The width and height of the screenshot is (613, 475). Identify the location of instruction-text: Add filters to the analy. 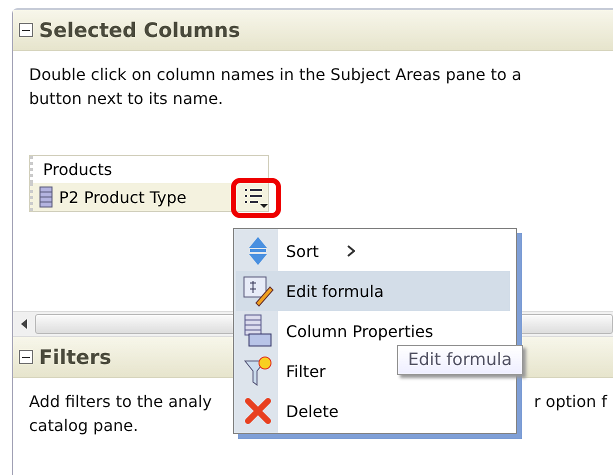
(120, 402).